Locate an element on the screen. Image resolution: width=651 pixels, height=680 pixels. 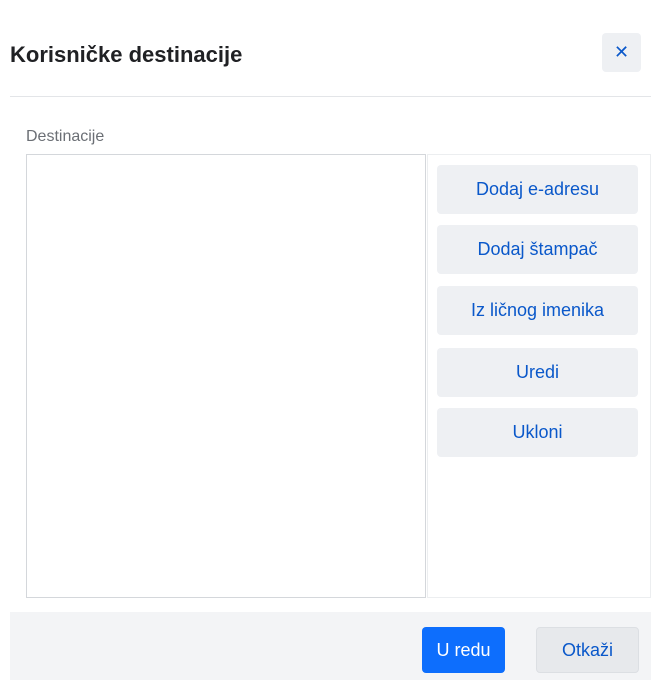
dialog-header: Korisničke destinacije ✕ is located at coordinates (330, 62).